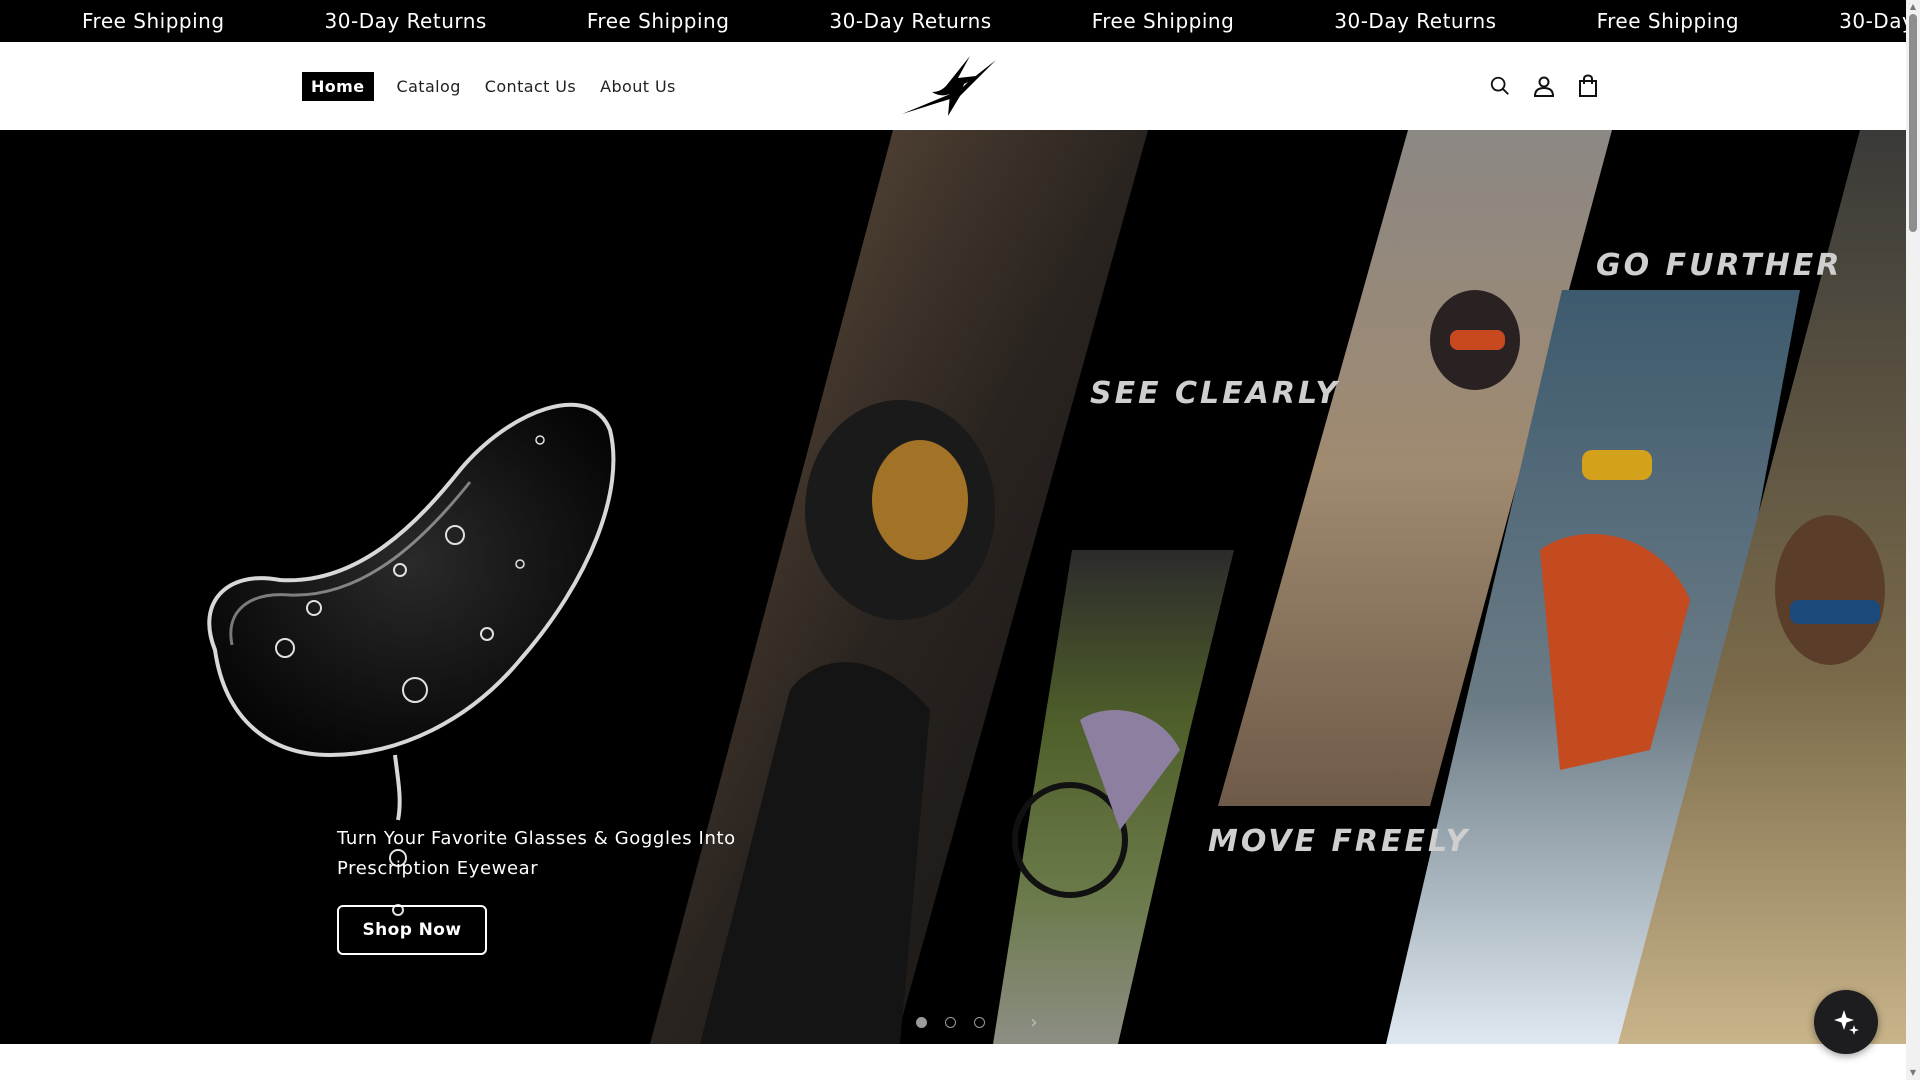 This screenshot has height=1080, width=1920. I want to click on page-scrollbar: ▲ ▼, so click(1913, 540).